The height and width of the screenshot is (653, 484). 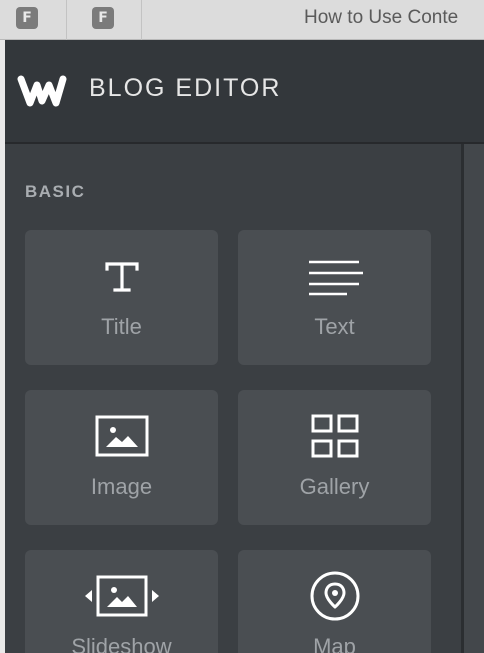 What do you see at coordinates (334, 436) in the screenshot?
I see `gallery-grid-icon` at bounding box center [334, 436].